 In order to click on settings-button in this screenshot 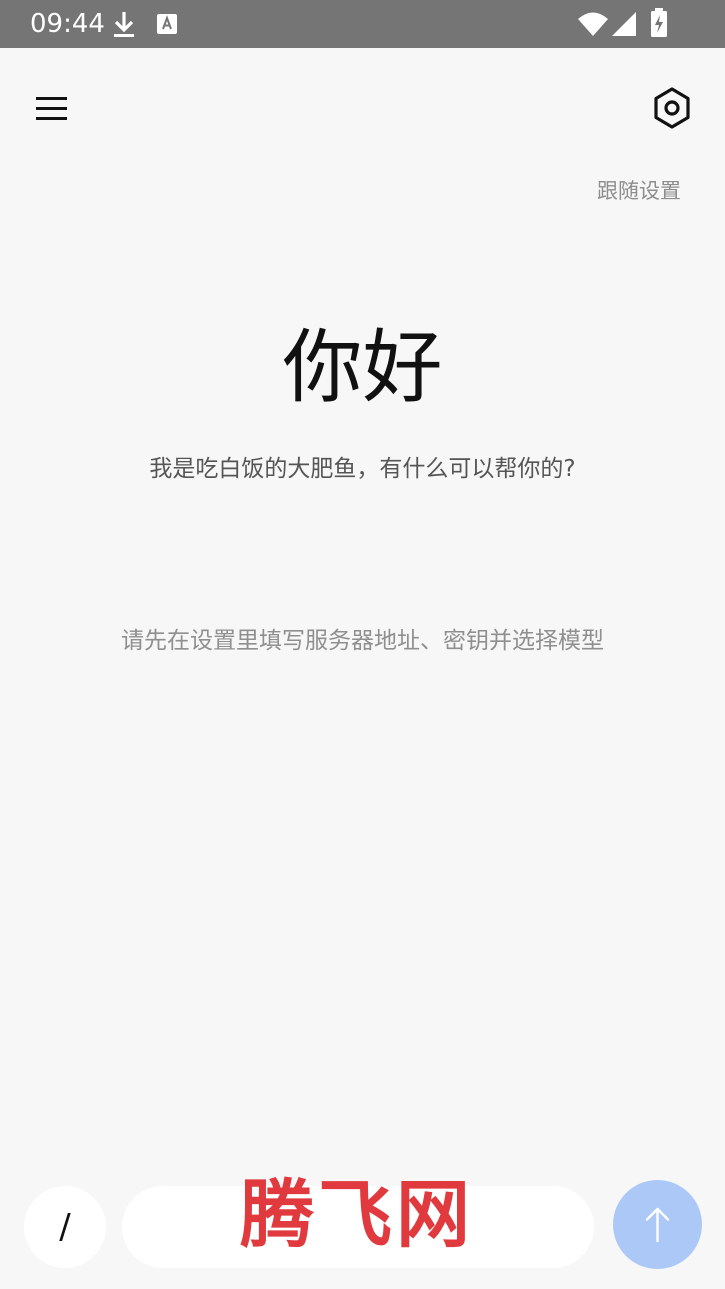, I will do `click(672, 108)`.